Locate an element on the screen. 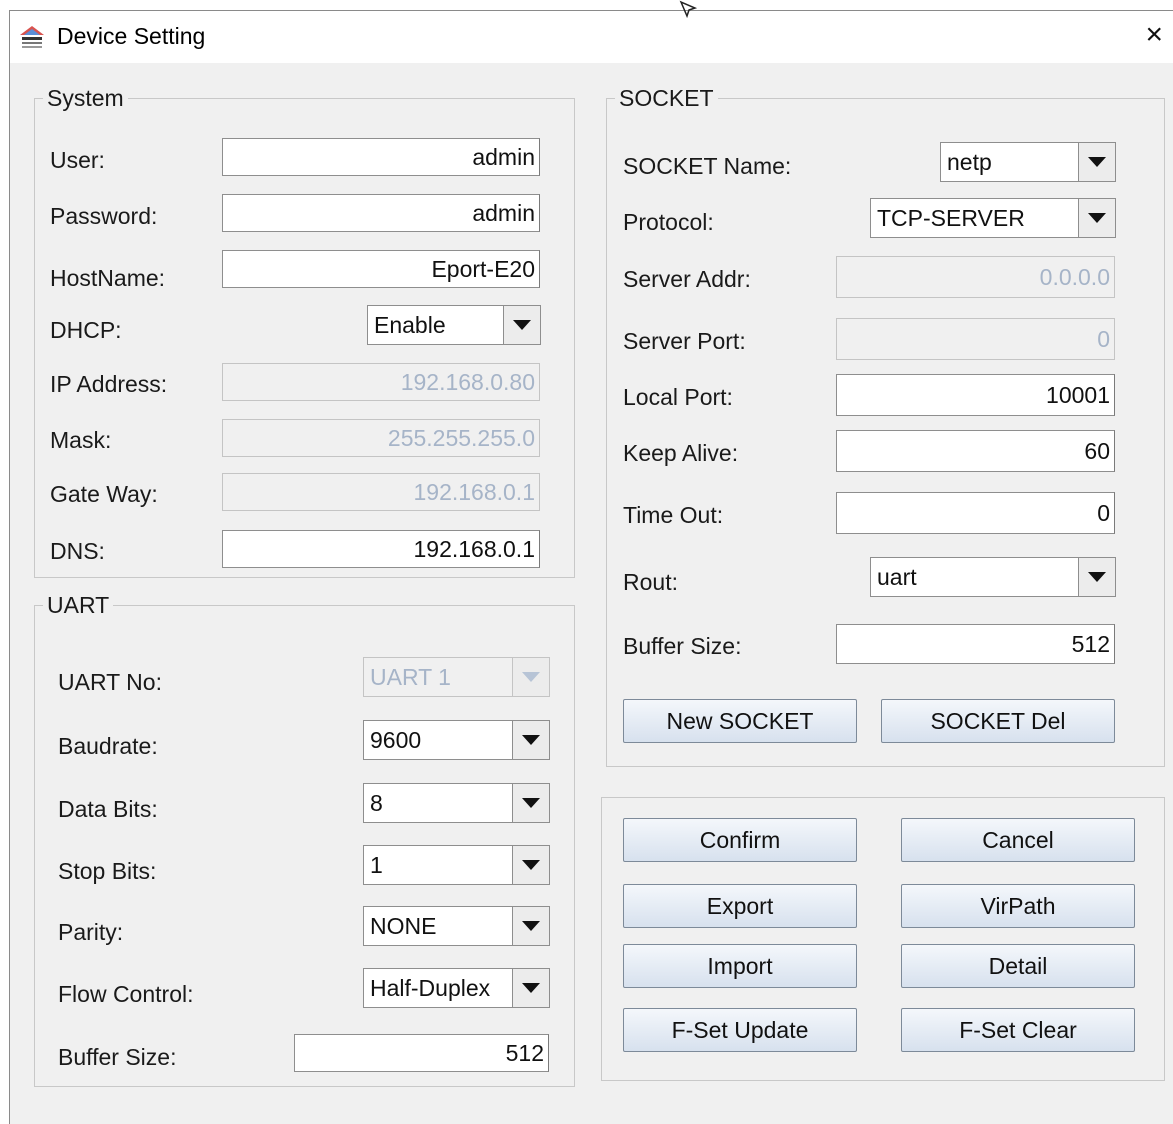  data-bits-dropdown-button is located at coordinates (530, 803).